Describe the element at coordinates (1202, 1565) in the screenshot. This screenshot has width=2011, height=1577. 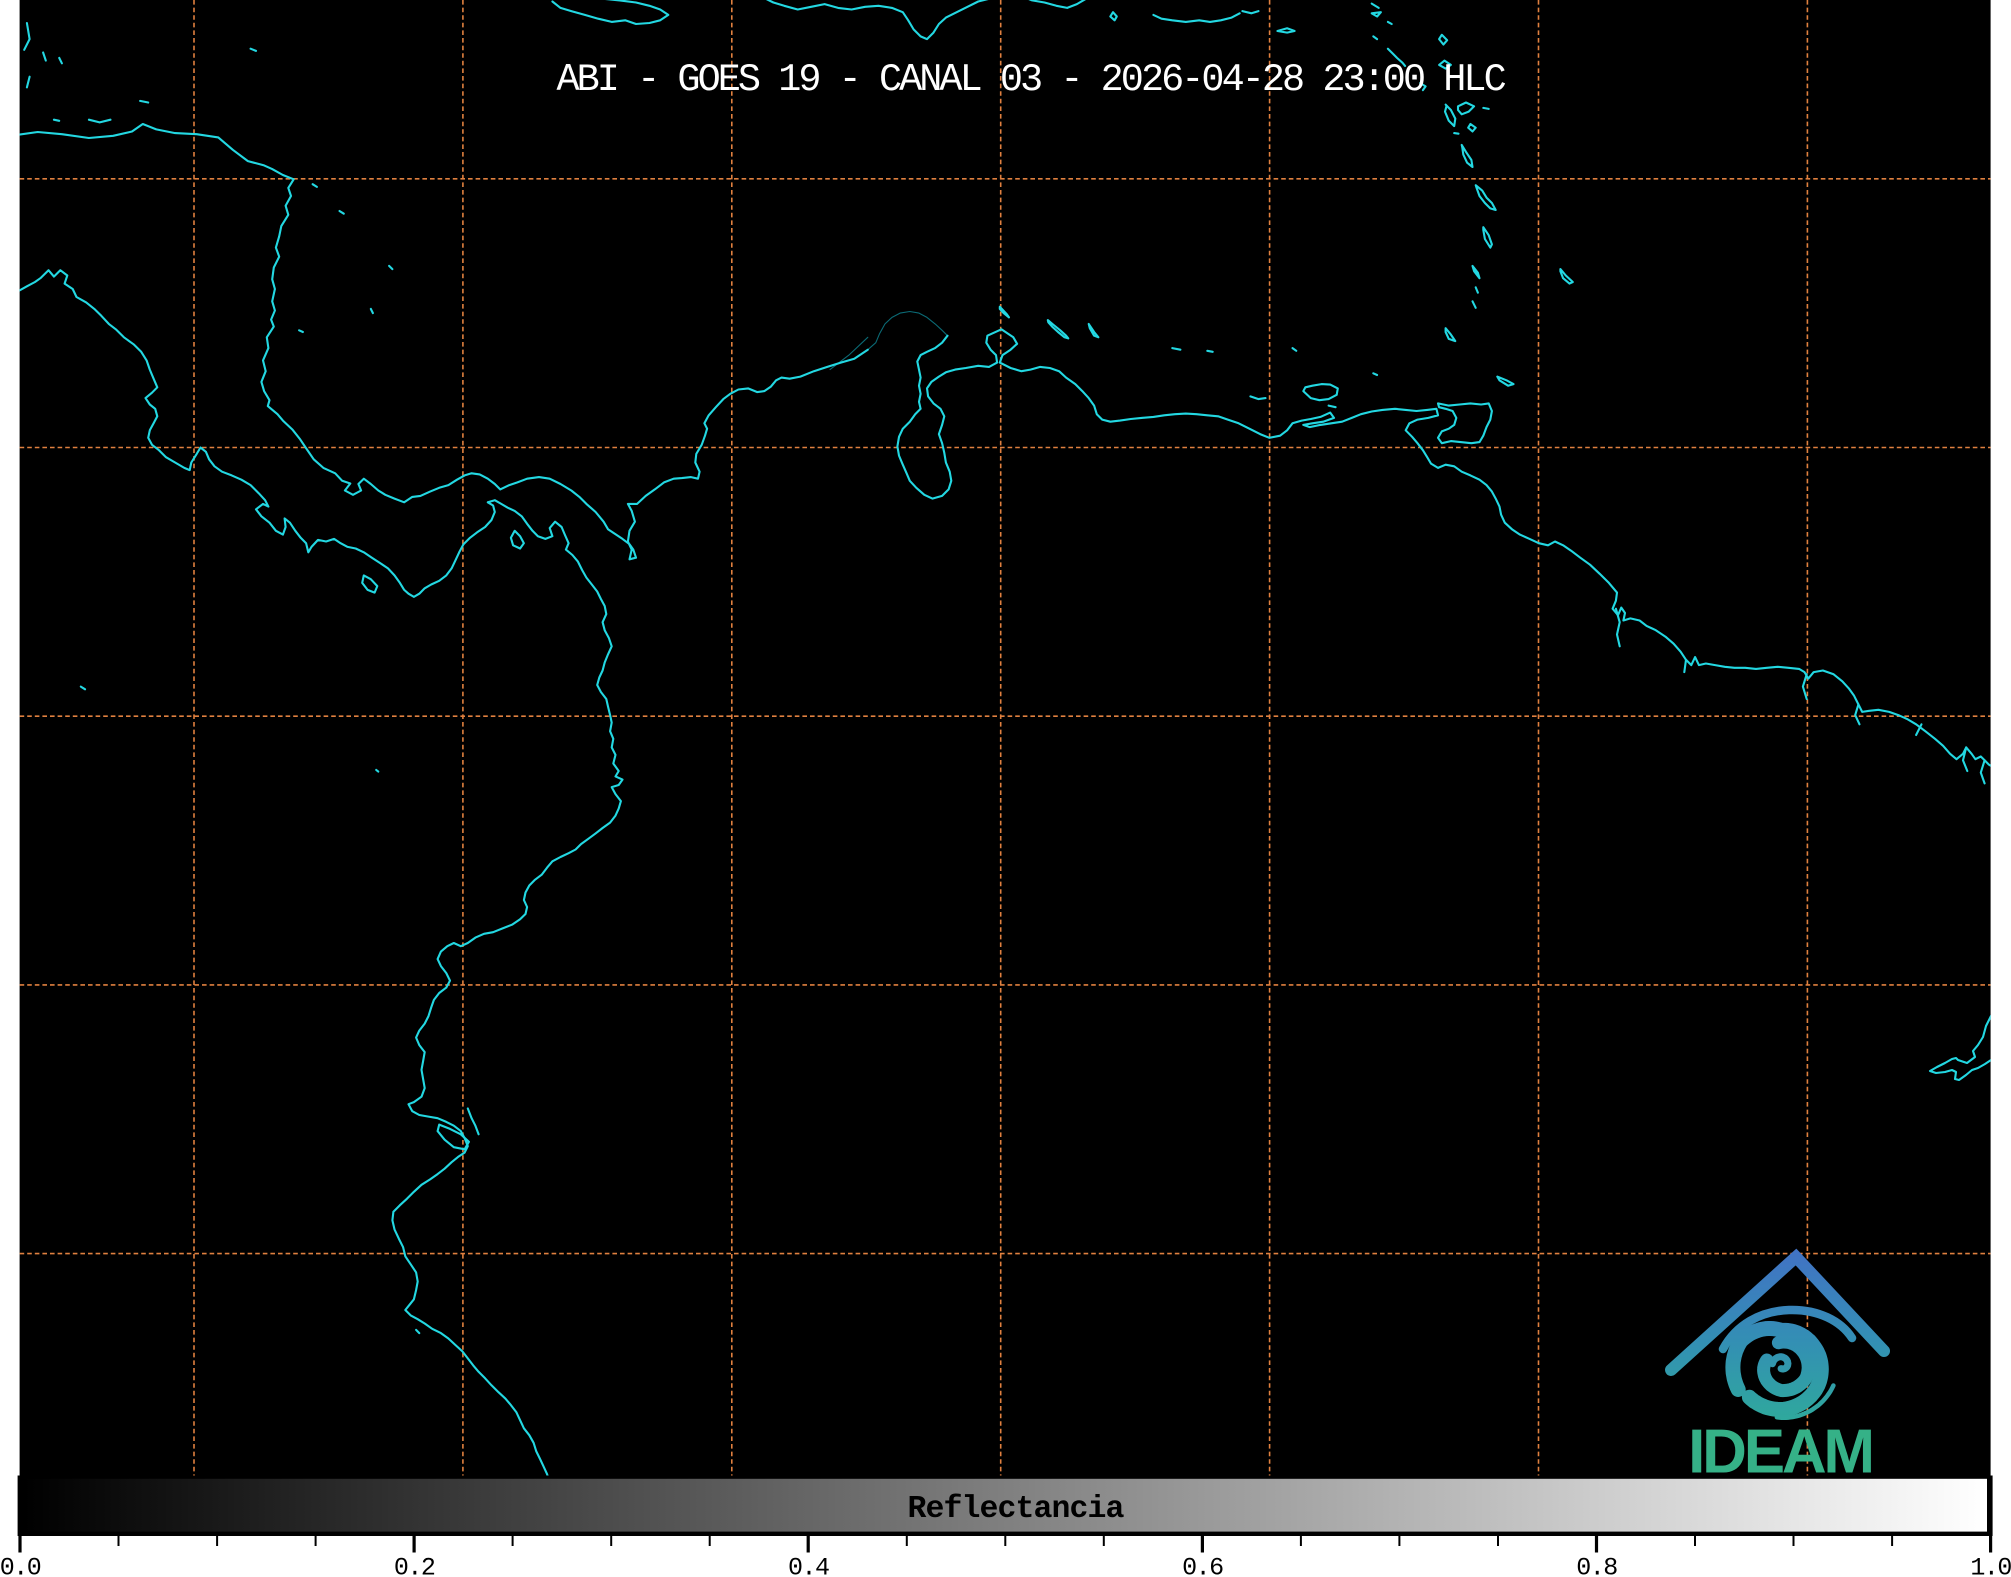
I see `svg-text: 0.6` at that location.